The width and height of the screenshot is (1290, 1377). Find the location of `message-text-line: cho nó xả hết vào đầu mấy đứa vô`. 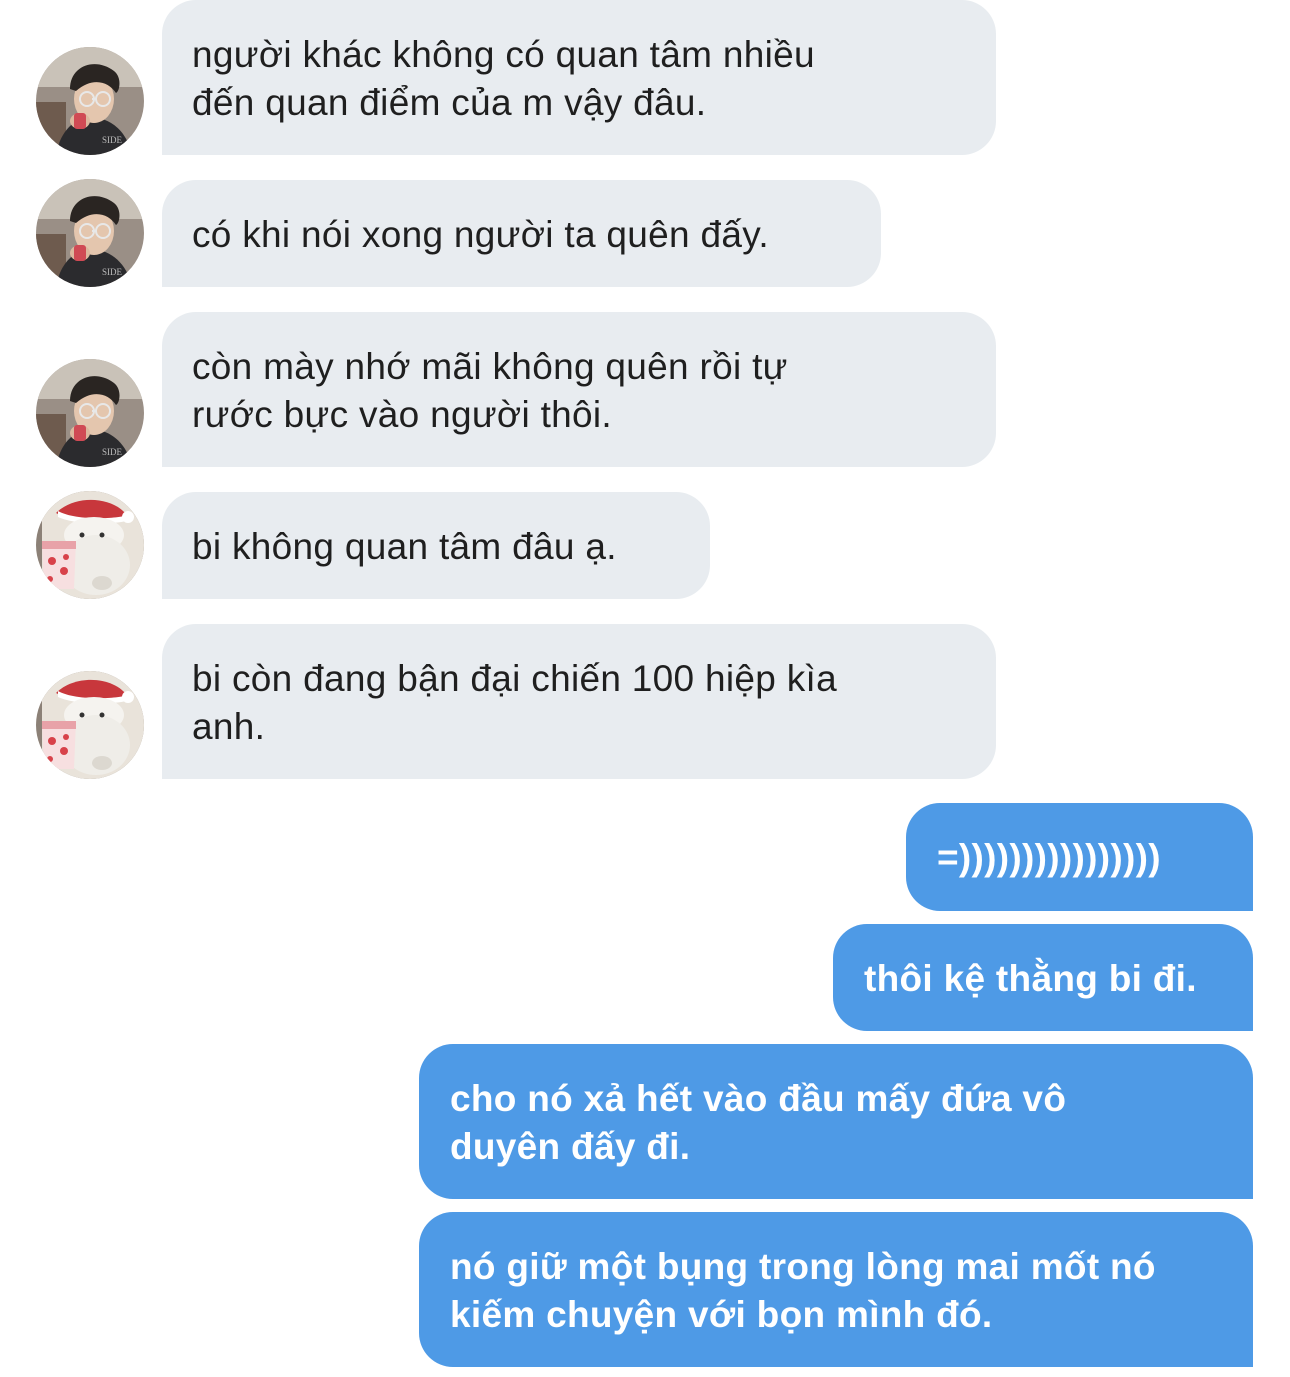

message-text-line: cho nó xả hết vào đầu mấy đứa vô is located at coordinates (758, 1098).